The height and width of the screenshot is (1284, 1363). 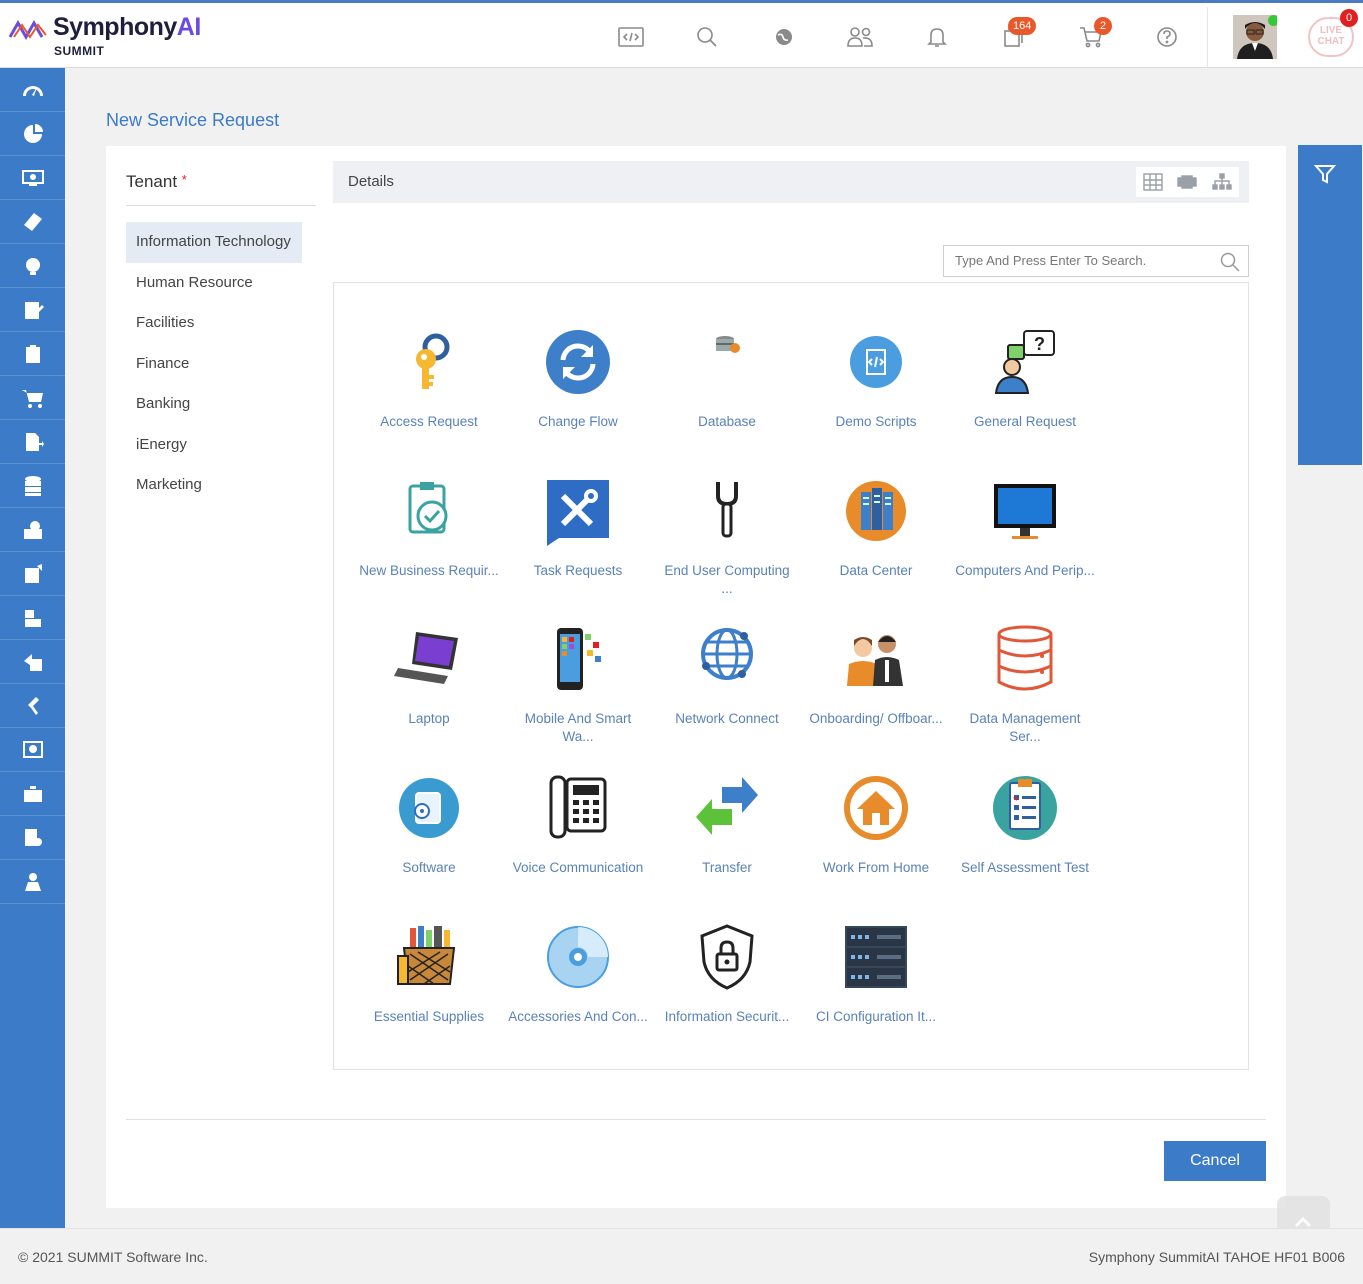 What do you see at coordinates (631, 37) in the screenshot?
I see `code-icon` at bounding box center [631, 37].